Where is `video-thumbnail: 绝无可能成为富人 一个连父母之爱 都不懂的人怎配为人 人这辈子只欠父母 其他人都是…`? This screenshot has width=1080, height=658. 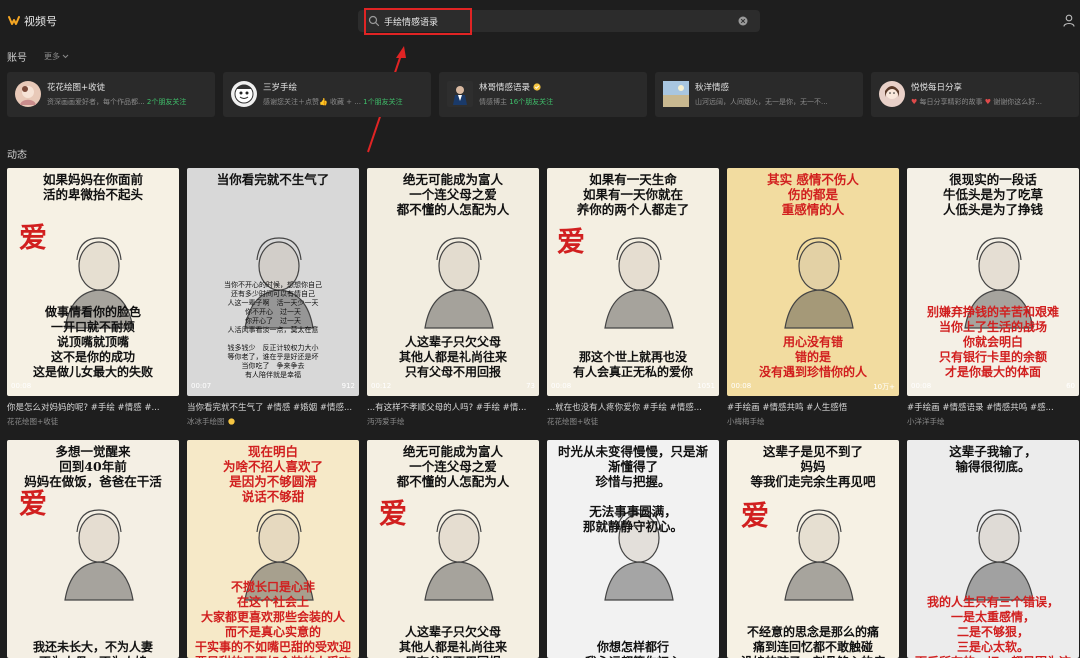
video-thumbnail: 绝无可能成为富人 一个连父母之爱 都不懂的人怎配为人 人这辈子只欠父母 其他人都是… is located at coordinates (453, 282).